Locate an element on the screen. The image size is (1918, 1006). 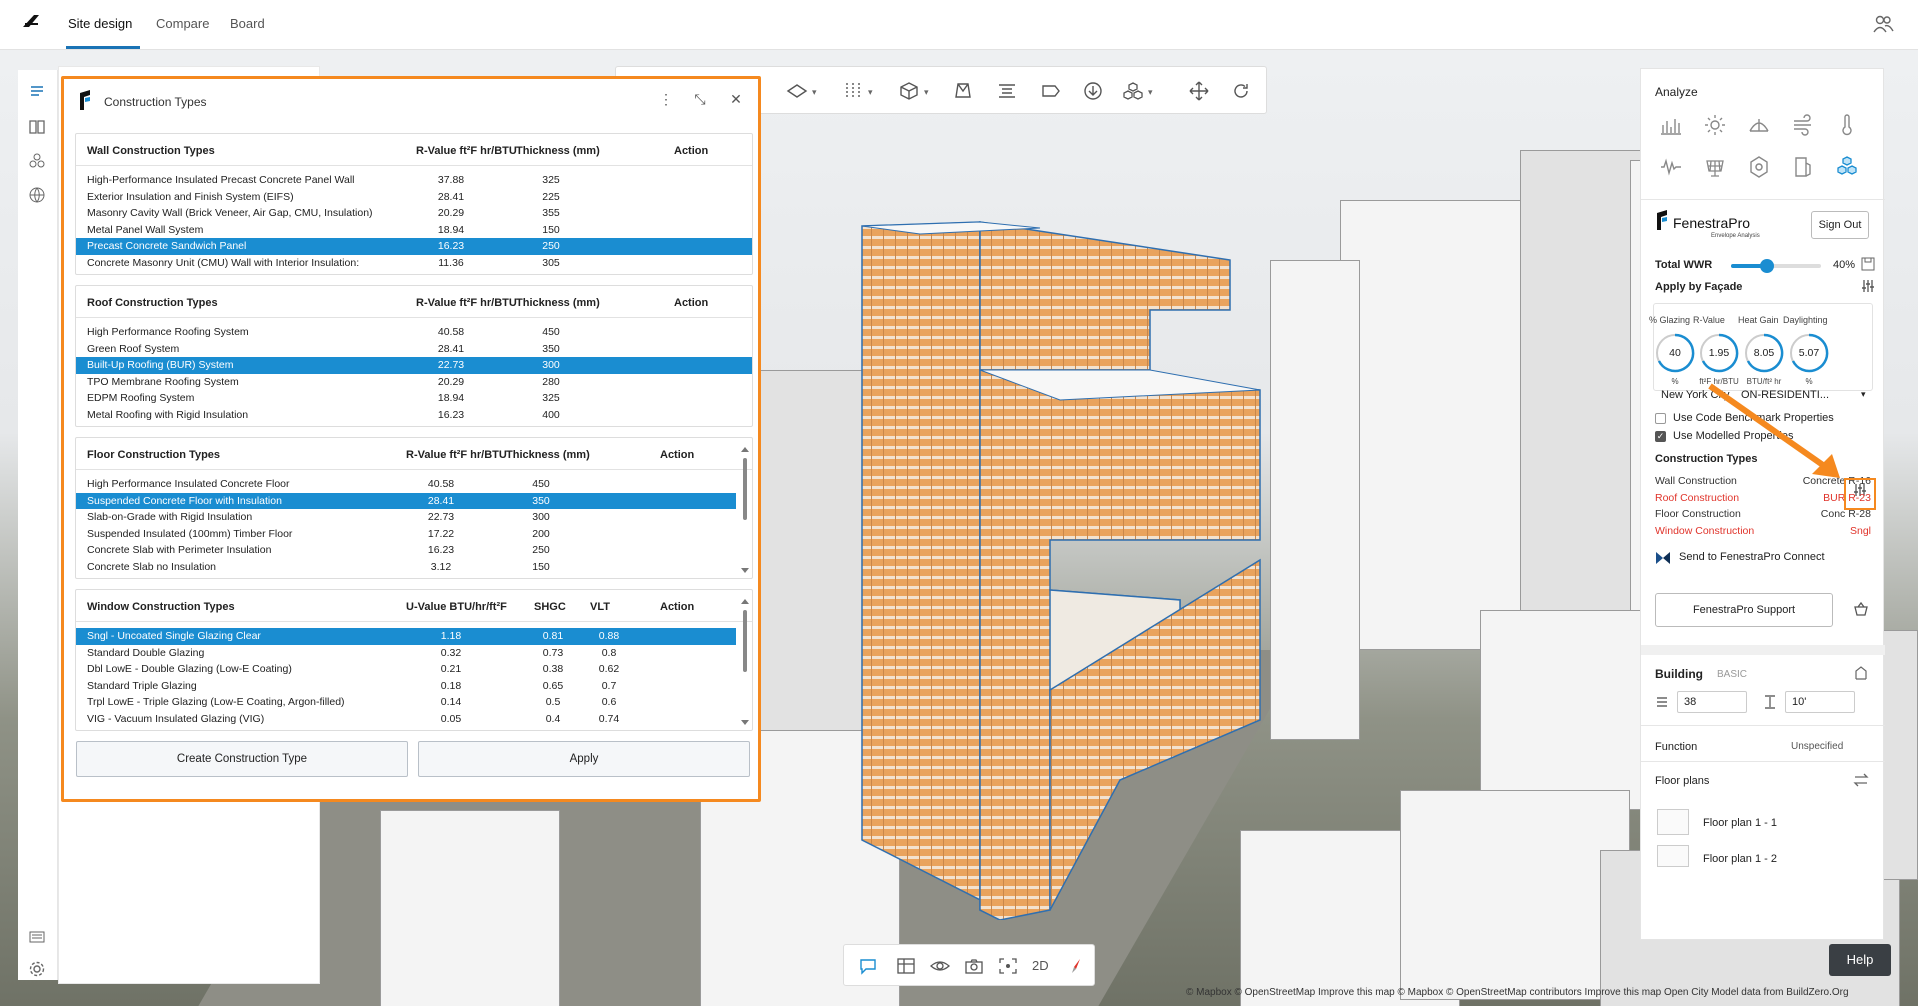
move-icon is located at coordinates (1199, 91).